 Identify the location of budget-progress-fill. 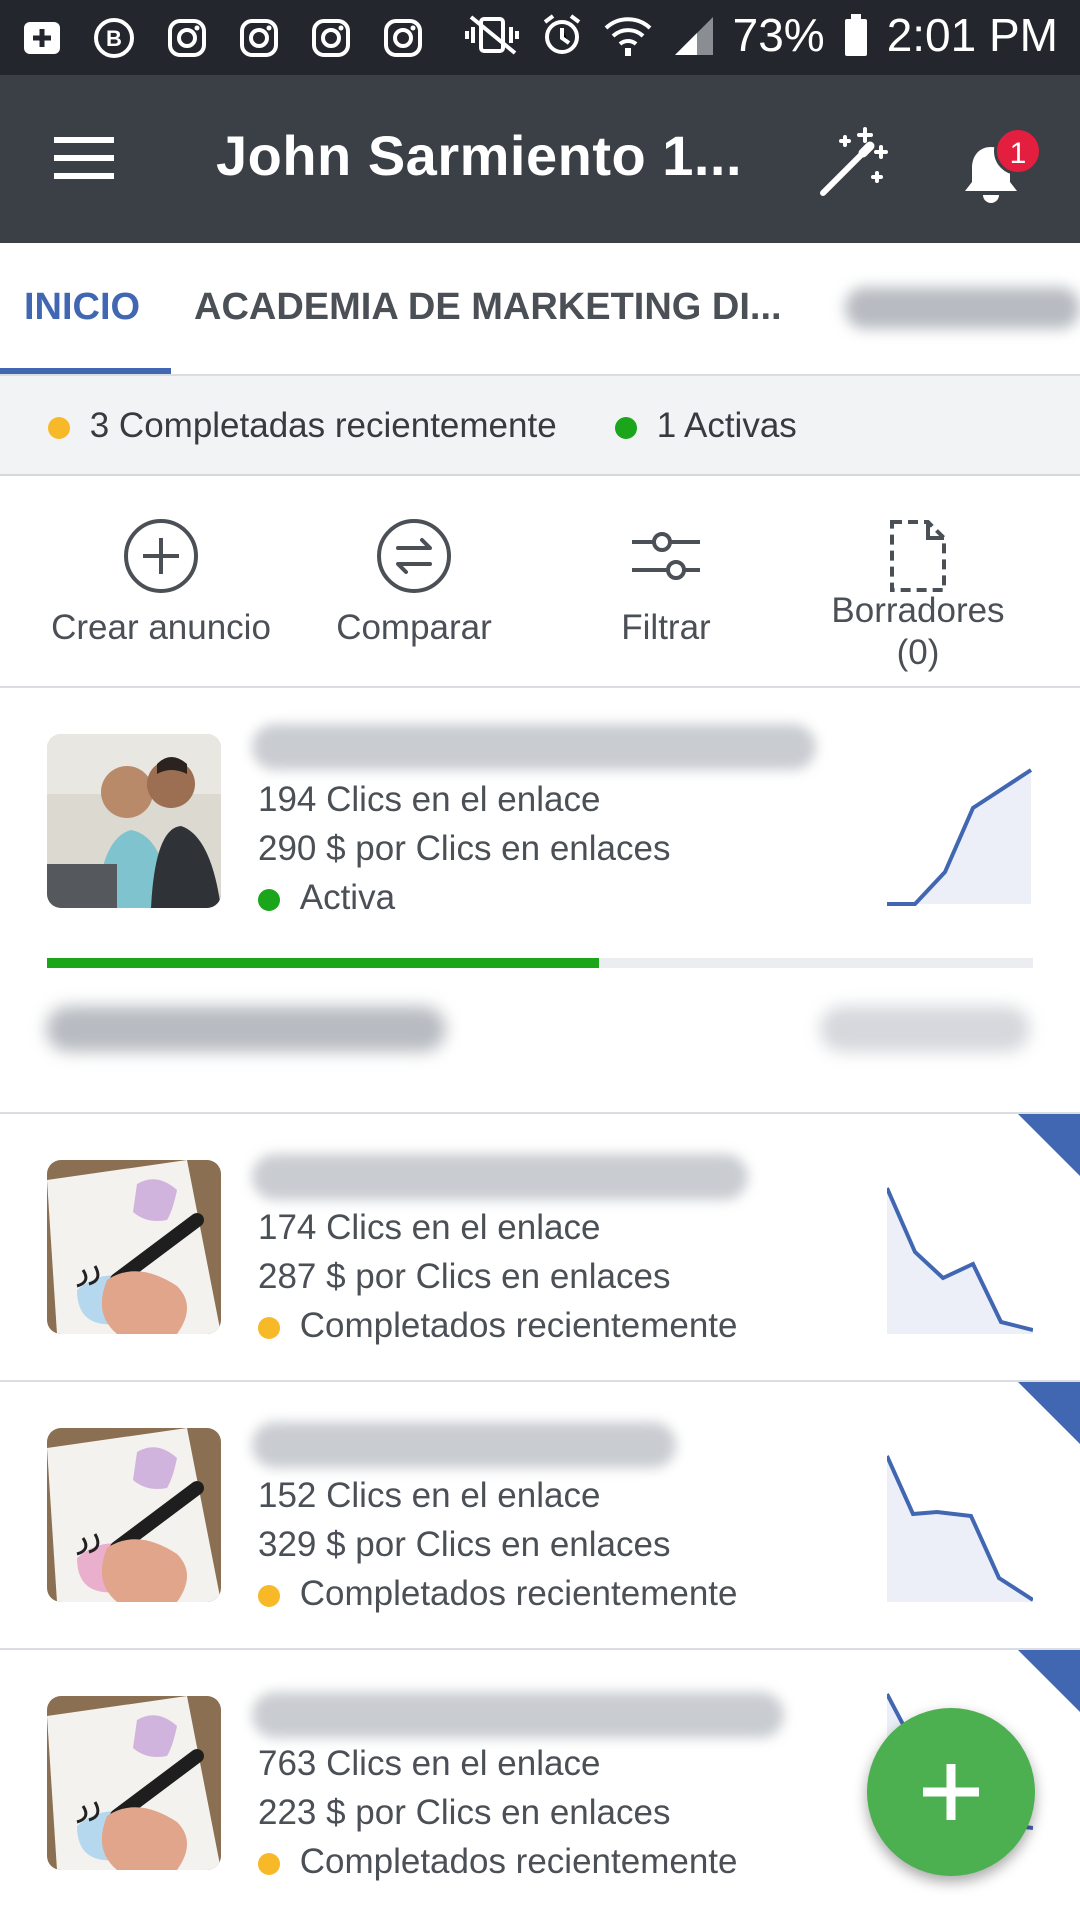
(323, 963).